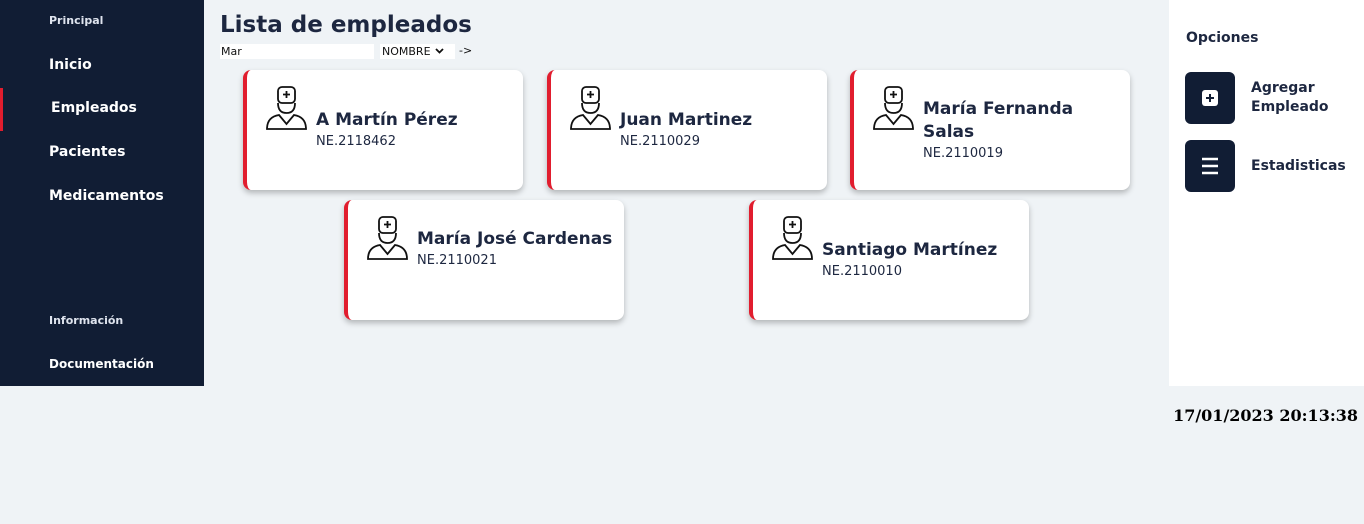  Describe the element at coordinates (1301, 98) in the screenshot. I see `add-employee-label: Agregar Empleado` at that location.